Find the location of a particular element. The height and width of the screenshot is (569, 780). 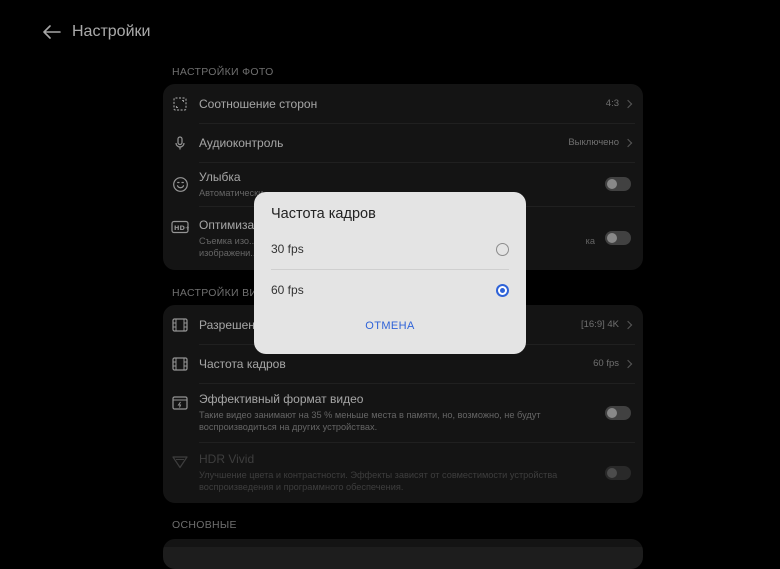

radio-30fps is located at coordinates (502, 249).